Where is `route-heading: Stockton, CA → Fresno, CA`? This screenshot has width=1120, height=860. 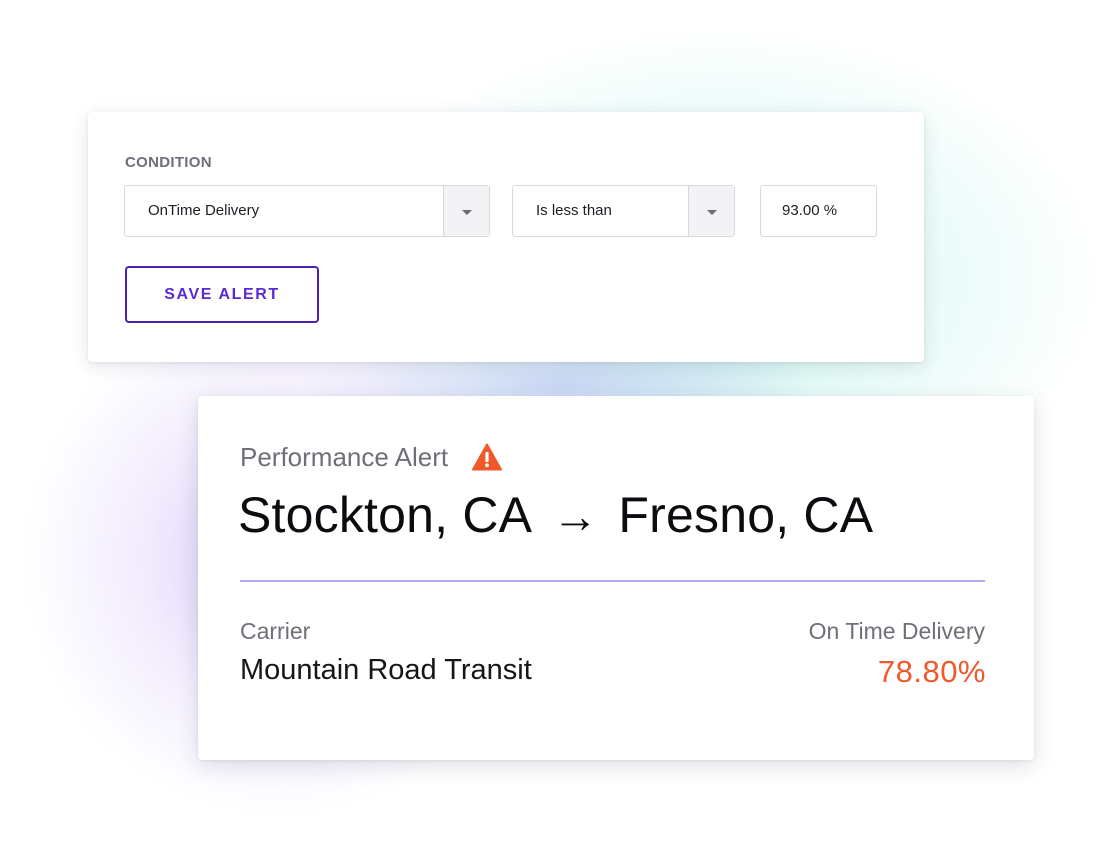
route-heading: Stockton, CA → Fresno, CA is located at coordinates (555, 515).